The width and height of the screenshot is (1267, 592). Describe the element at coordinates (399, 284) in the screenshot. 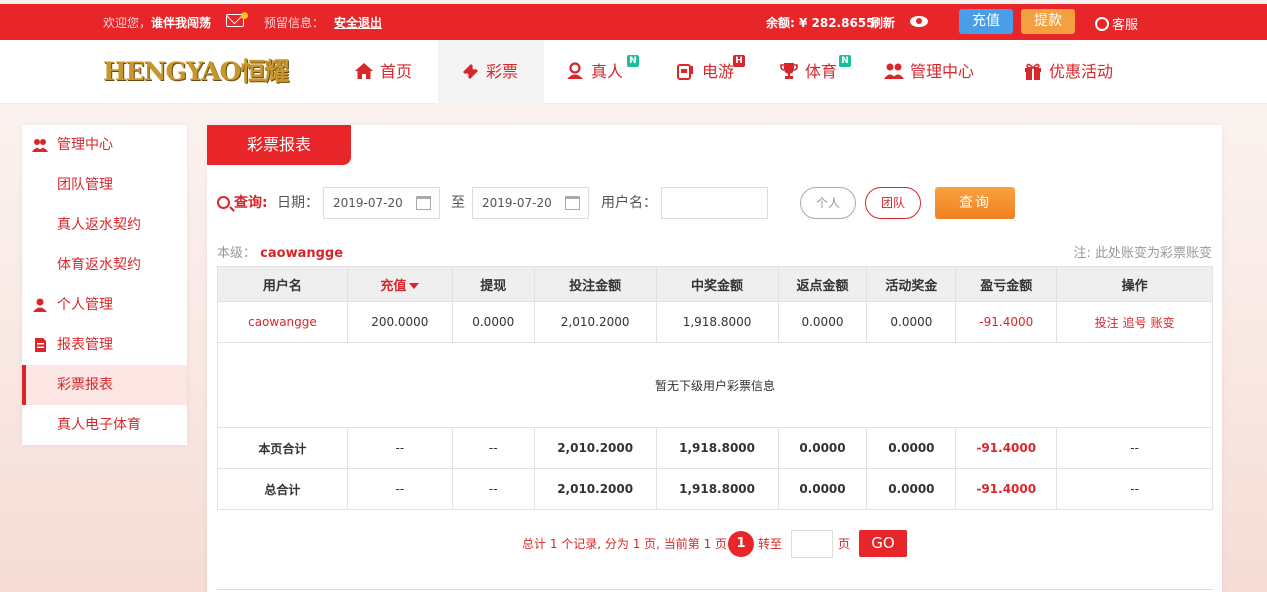

I see `col-recharge: 充值` at that location.